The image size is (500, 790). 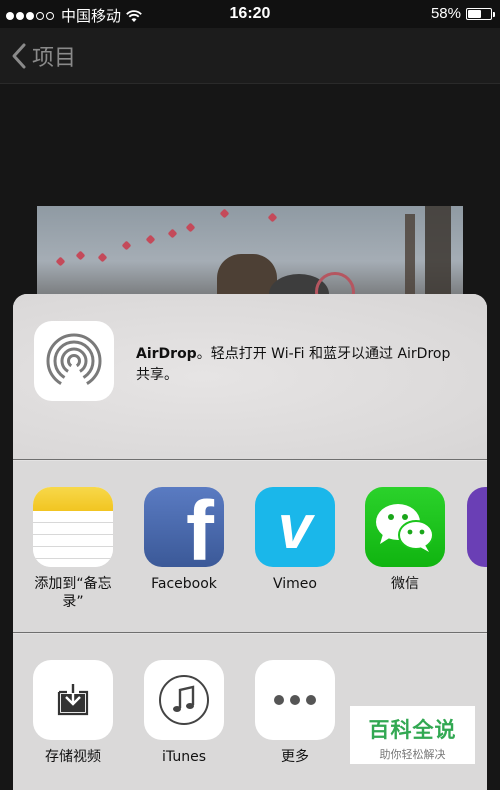 I want to click on chevron-left-icon, so click(x=19, y=56).